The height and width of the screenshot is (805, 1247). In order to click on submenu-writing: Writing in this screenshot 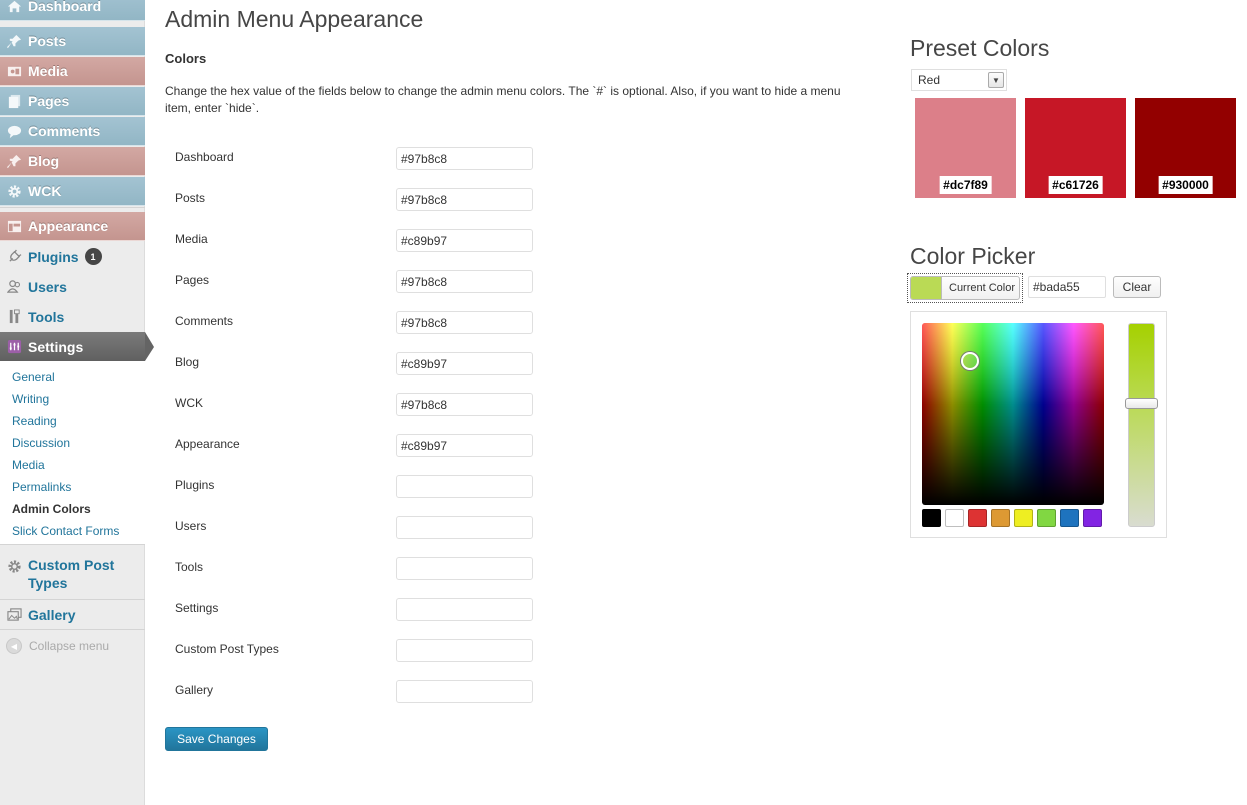, I will do `click(30, 399)`.